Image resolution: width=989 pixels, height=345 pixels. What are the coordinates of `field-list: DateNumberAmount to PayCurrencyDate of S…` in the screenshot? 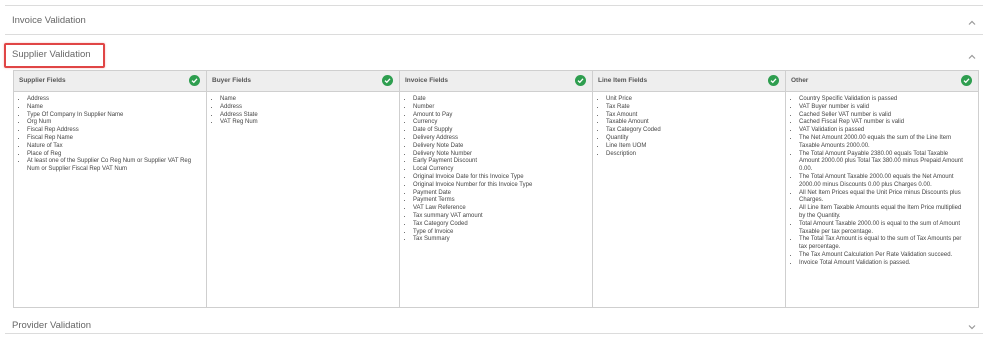 It's located at (500, 170).